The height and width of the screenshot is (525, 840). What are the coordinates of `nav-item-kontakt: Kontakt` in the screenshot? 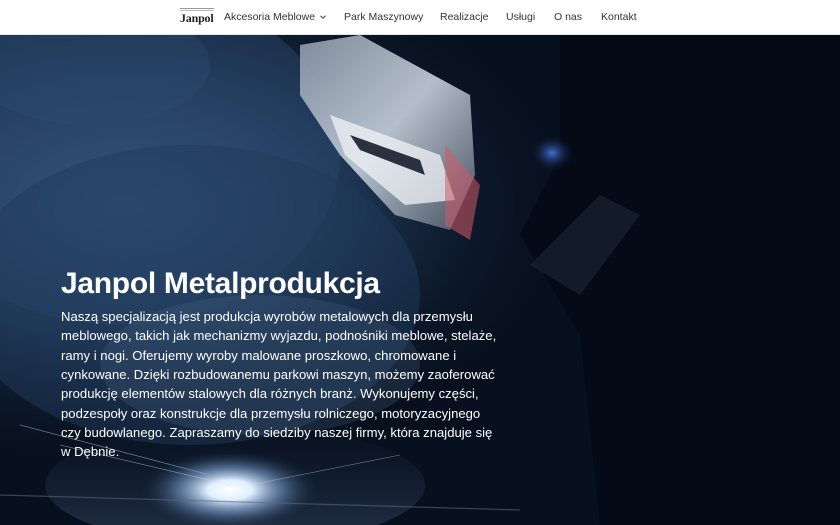 It's located at (619, 17).